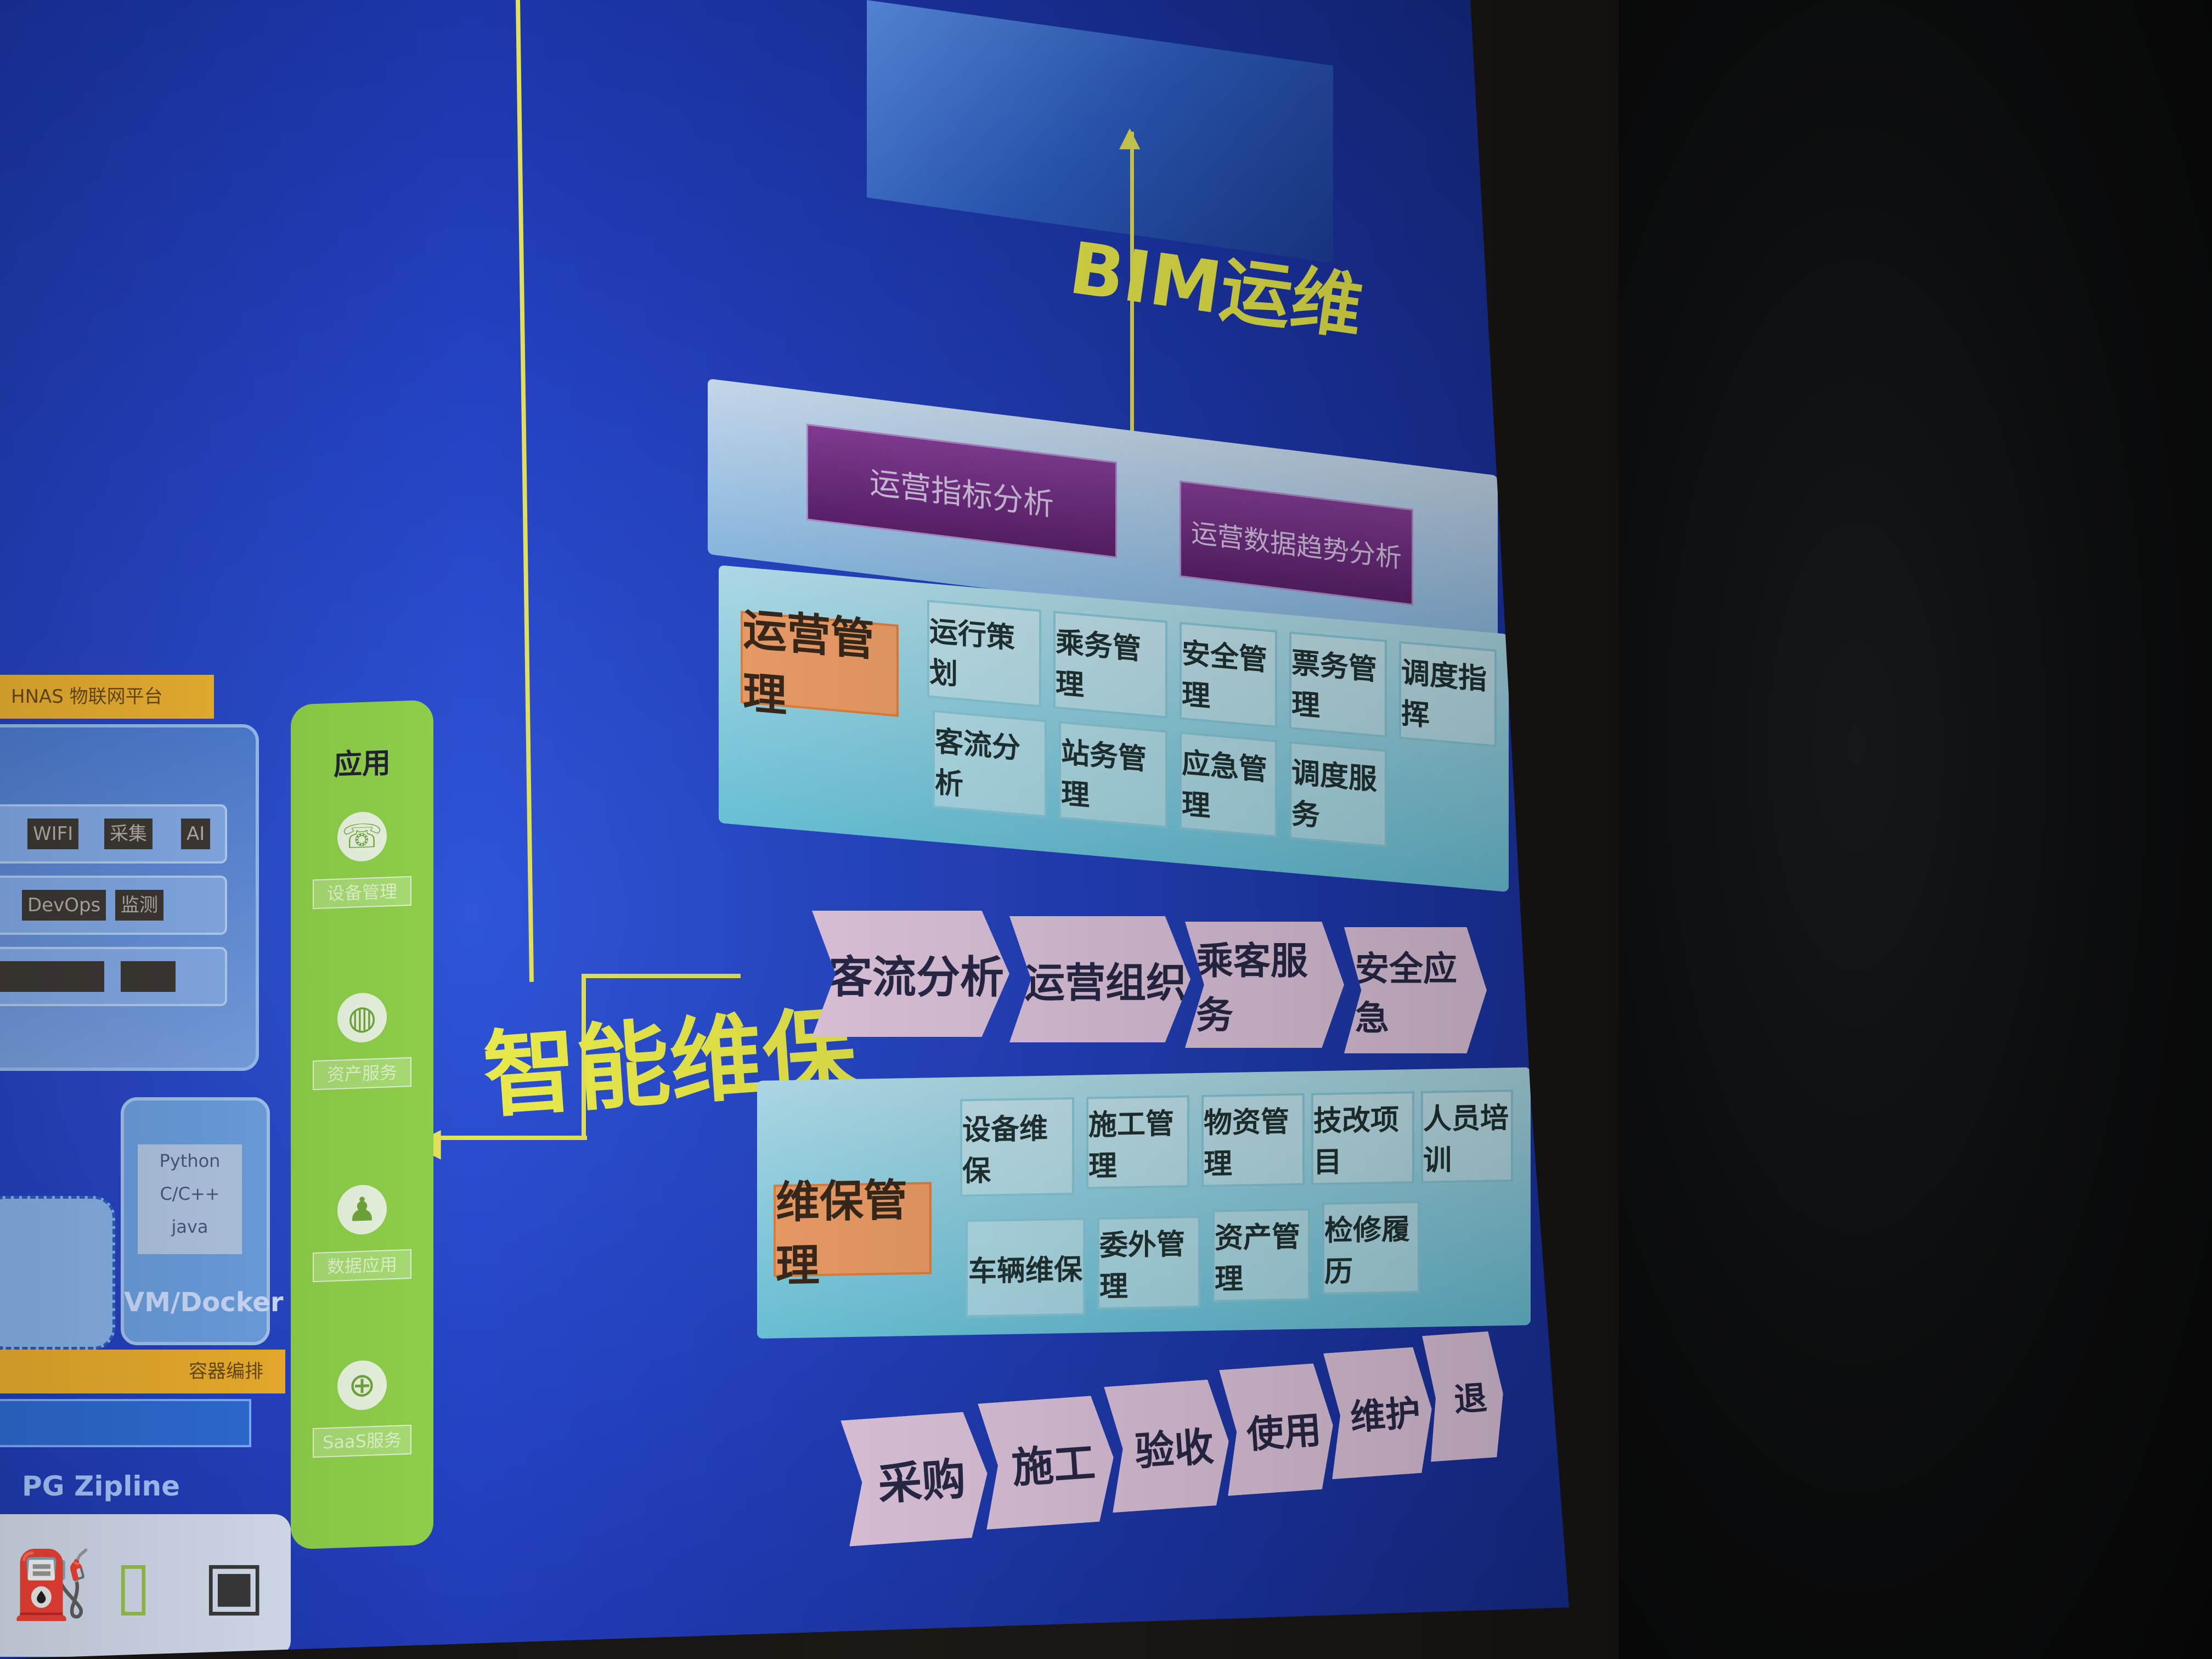  I want to click on stack-chip: AI, so click(196, 834).